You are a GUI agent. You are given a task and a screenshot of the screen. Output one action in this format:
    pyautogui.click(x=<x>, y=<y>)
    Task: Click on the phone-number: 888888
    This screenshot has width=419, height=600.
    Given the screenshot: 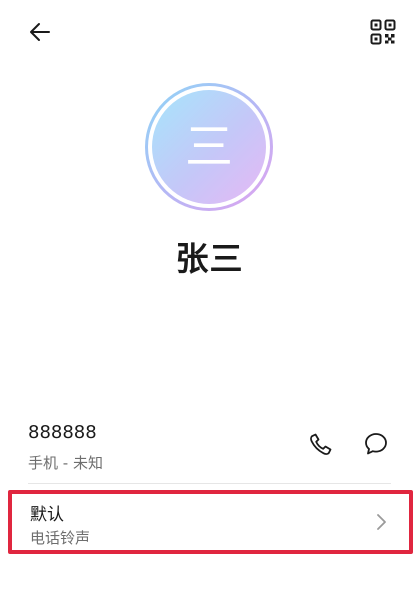 What is the action you would take?
    pyautogui.click(x=62, y=432)
    